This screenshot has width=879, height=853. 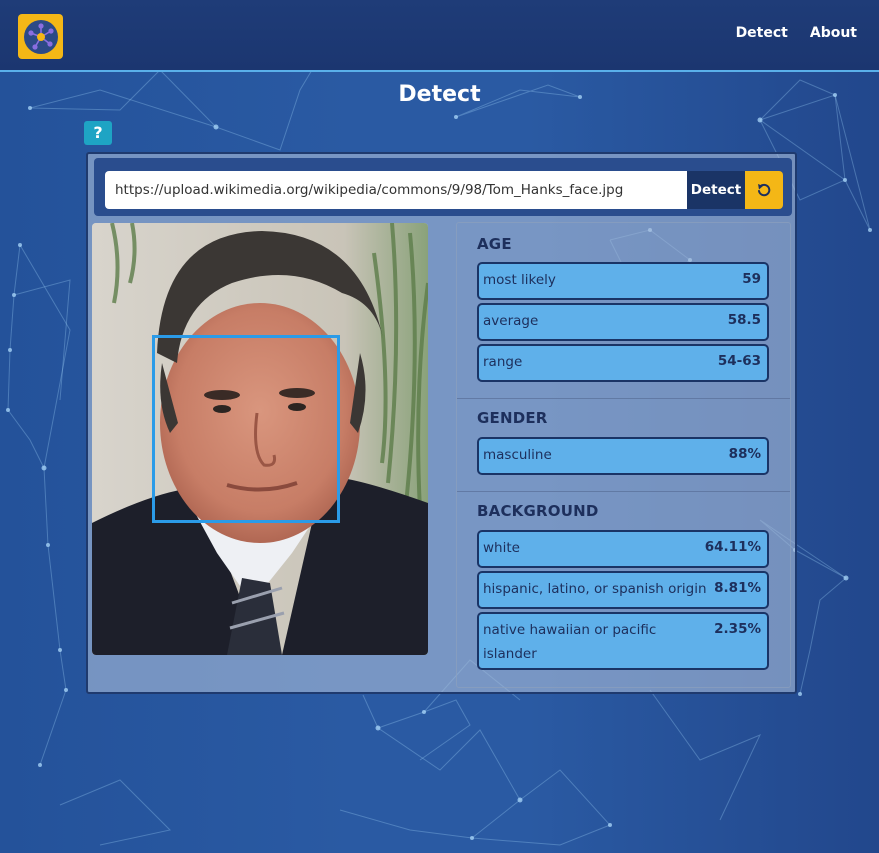 I want to click on network-logo-icon, so click(x=40, y=36).